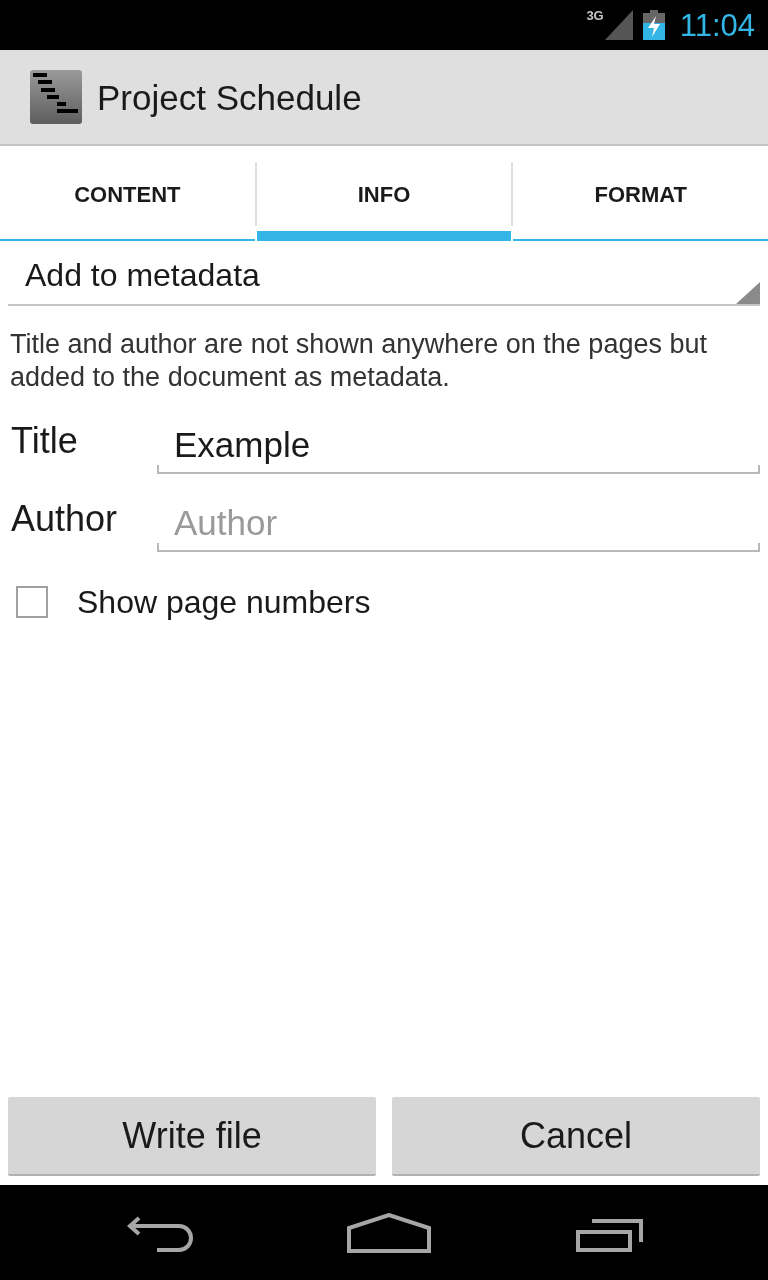 This screenshot has height=1280, width=768. I want to click on home-icon, so click(389, 1232).